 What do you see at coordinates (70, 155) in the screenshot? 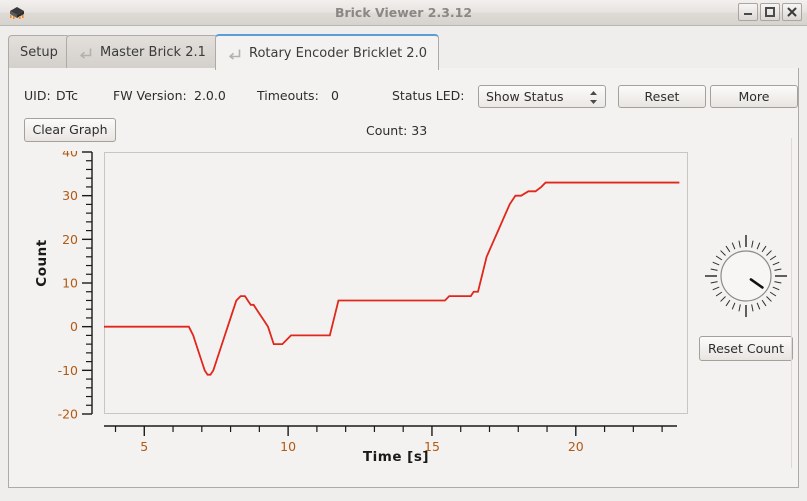
I see `svg-text: 40` at bounding box center [70, 155].